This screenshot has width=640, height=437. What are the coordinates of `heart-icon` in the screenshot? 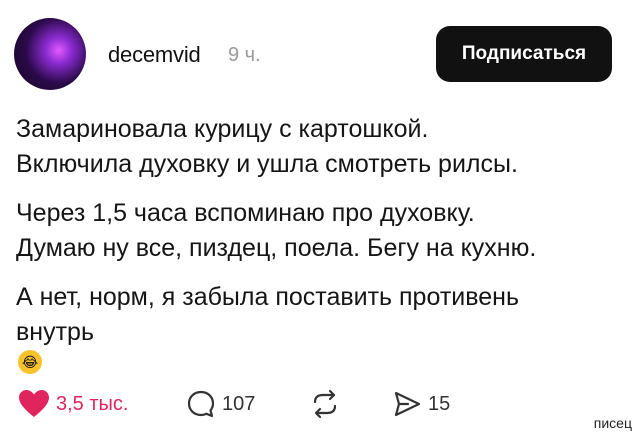 It's located at (34, 403).